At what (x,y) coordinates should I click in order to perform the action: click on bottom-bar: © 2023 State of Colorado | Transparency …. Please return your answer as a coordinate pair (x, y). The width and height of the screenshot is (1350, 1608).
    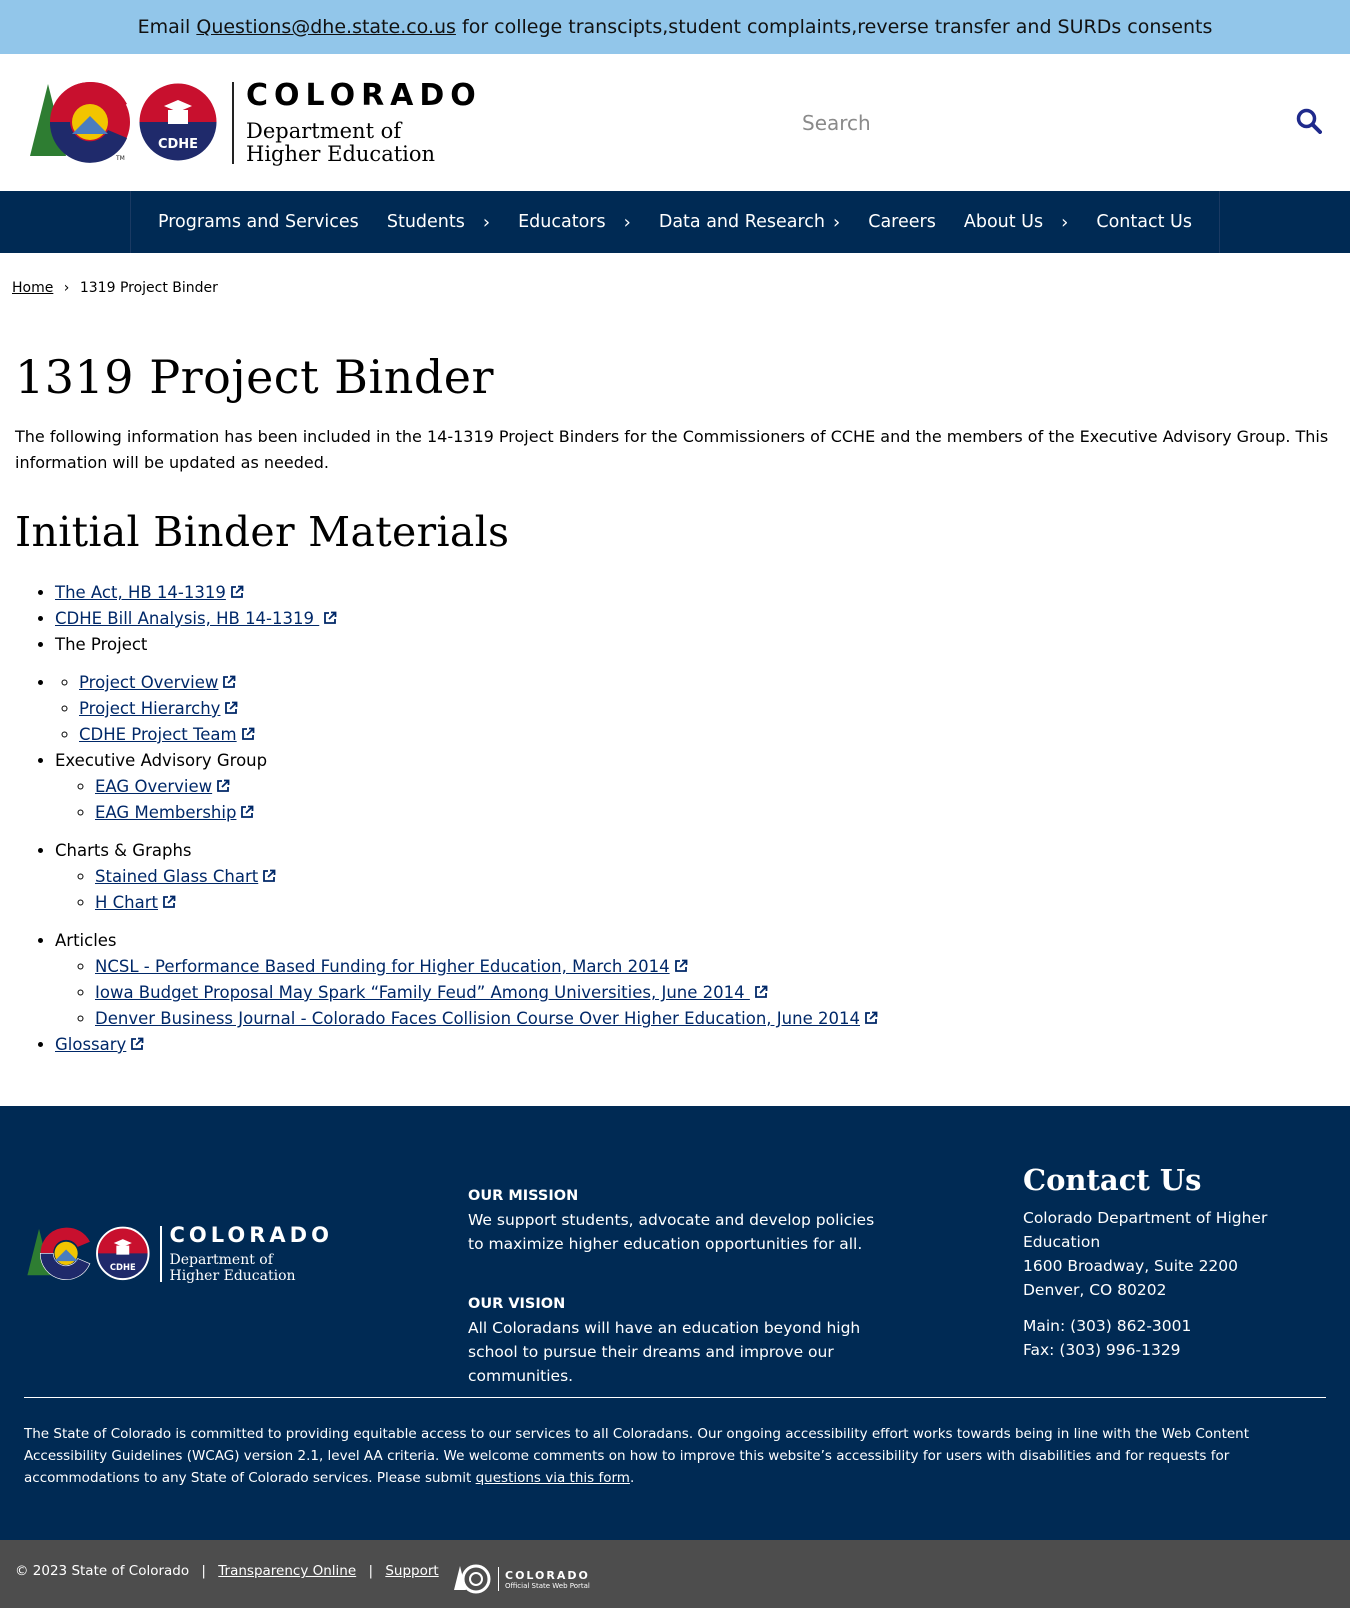
    Looking at the image, I should click on (675, 1574).